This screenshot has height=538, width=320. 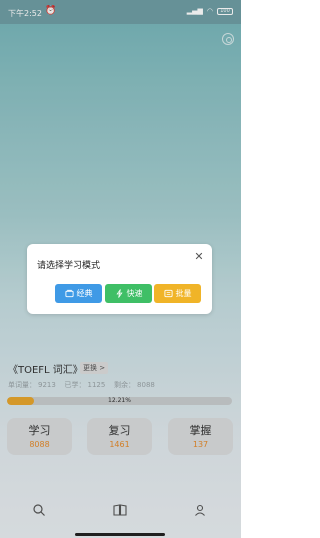 I want to click on classic-mode-button: 经典, so click(x=78, y=293).